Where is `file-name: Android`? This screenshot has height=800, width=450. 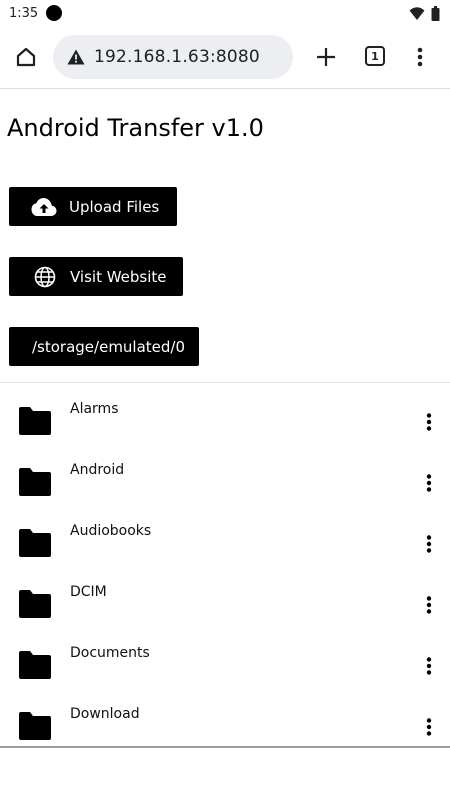
file-name: Android is located at coordinates (97, 470).